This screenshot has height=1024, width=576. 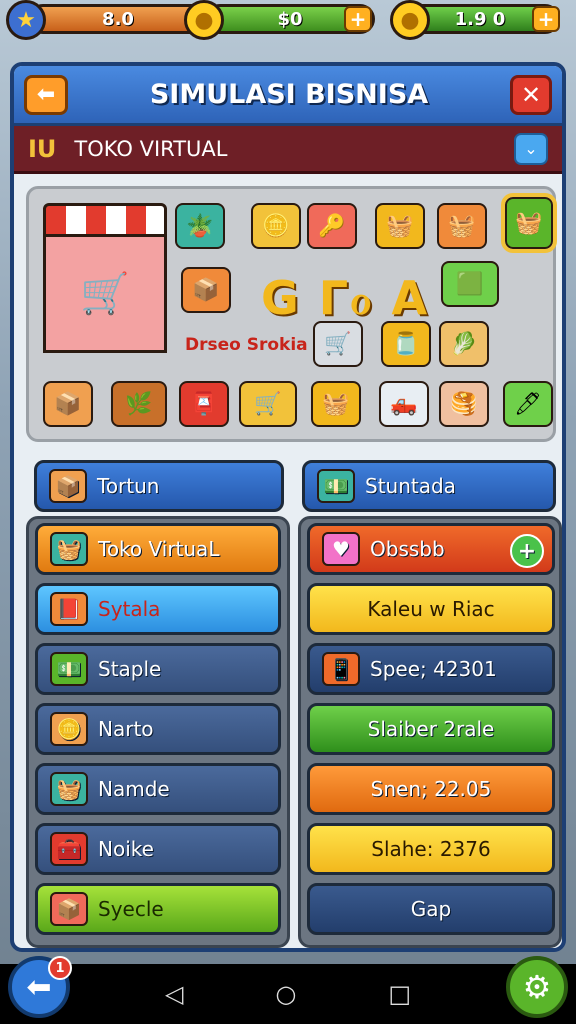 What do you see at coordinates (69, 849) in the screenshot?
I see `toolbox-icon: 🧰` at bounding box center [69, 849].